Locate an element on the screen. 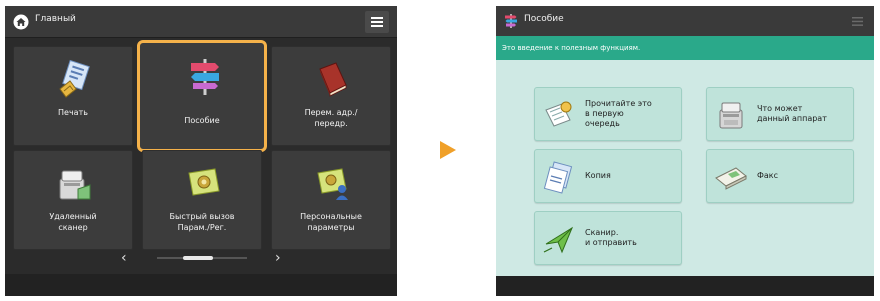 The image size is (880, 301). document-icon is located at coordinates (558, 114).